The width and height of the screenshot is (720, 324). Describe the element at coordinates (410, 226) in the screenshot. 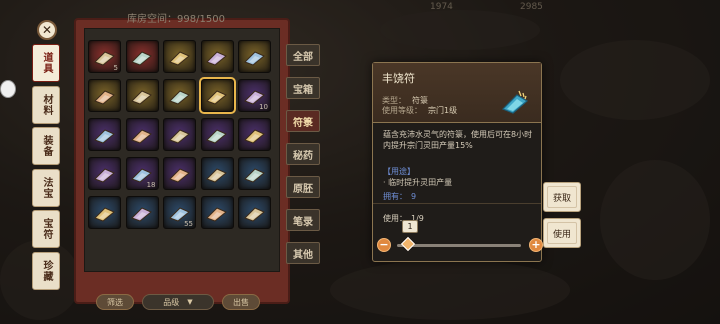

I see `quantity-bubble: 1` at that location.